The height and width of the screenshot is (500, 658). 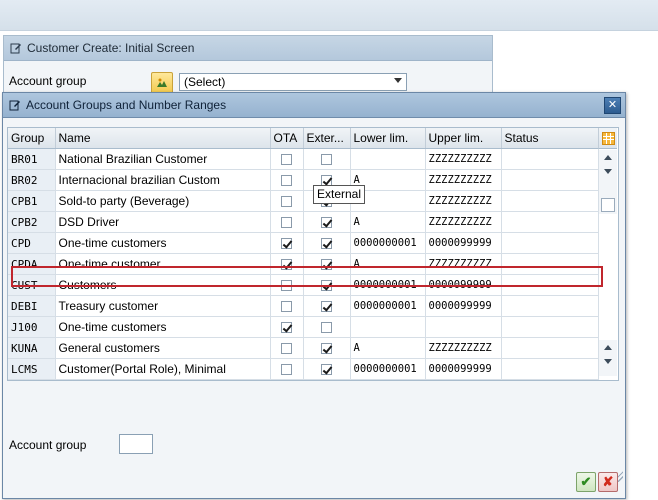 I want to click on scroll-page-up-button, so click(x=608, y=347).